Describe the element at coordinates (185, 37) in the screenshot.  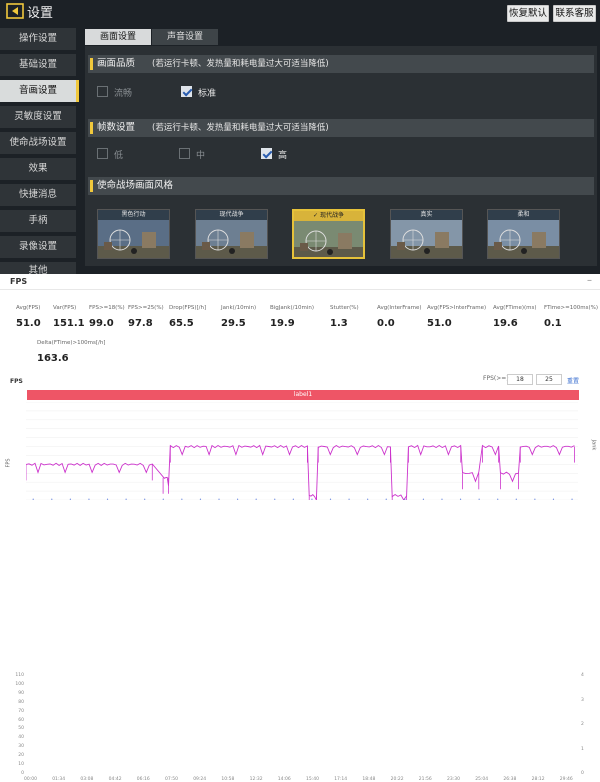
I see `tab-sound: 声音设置` at that location.